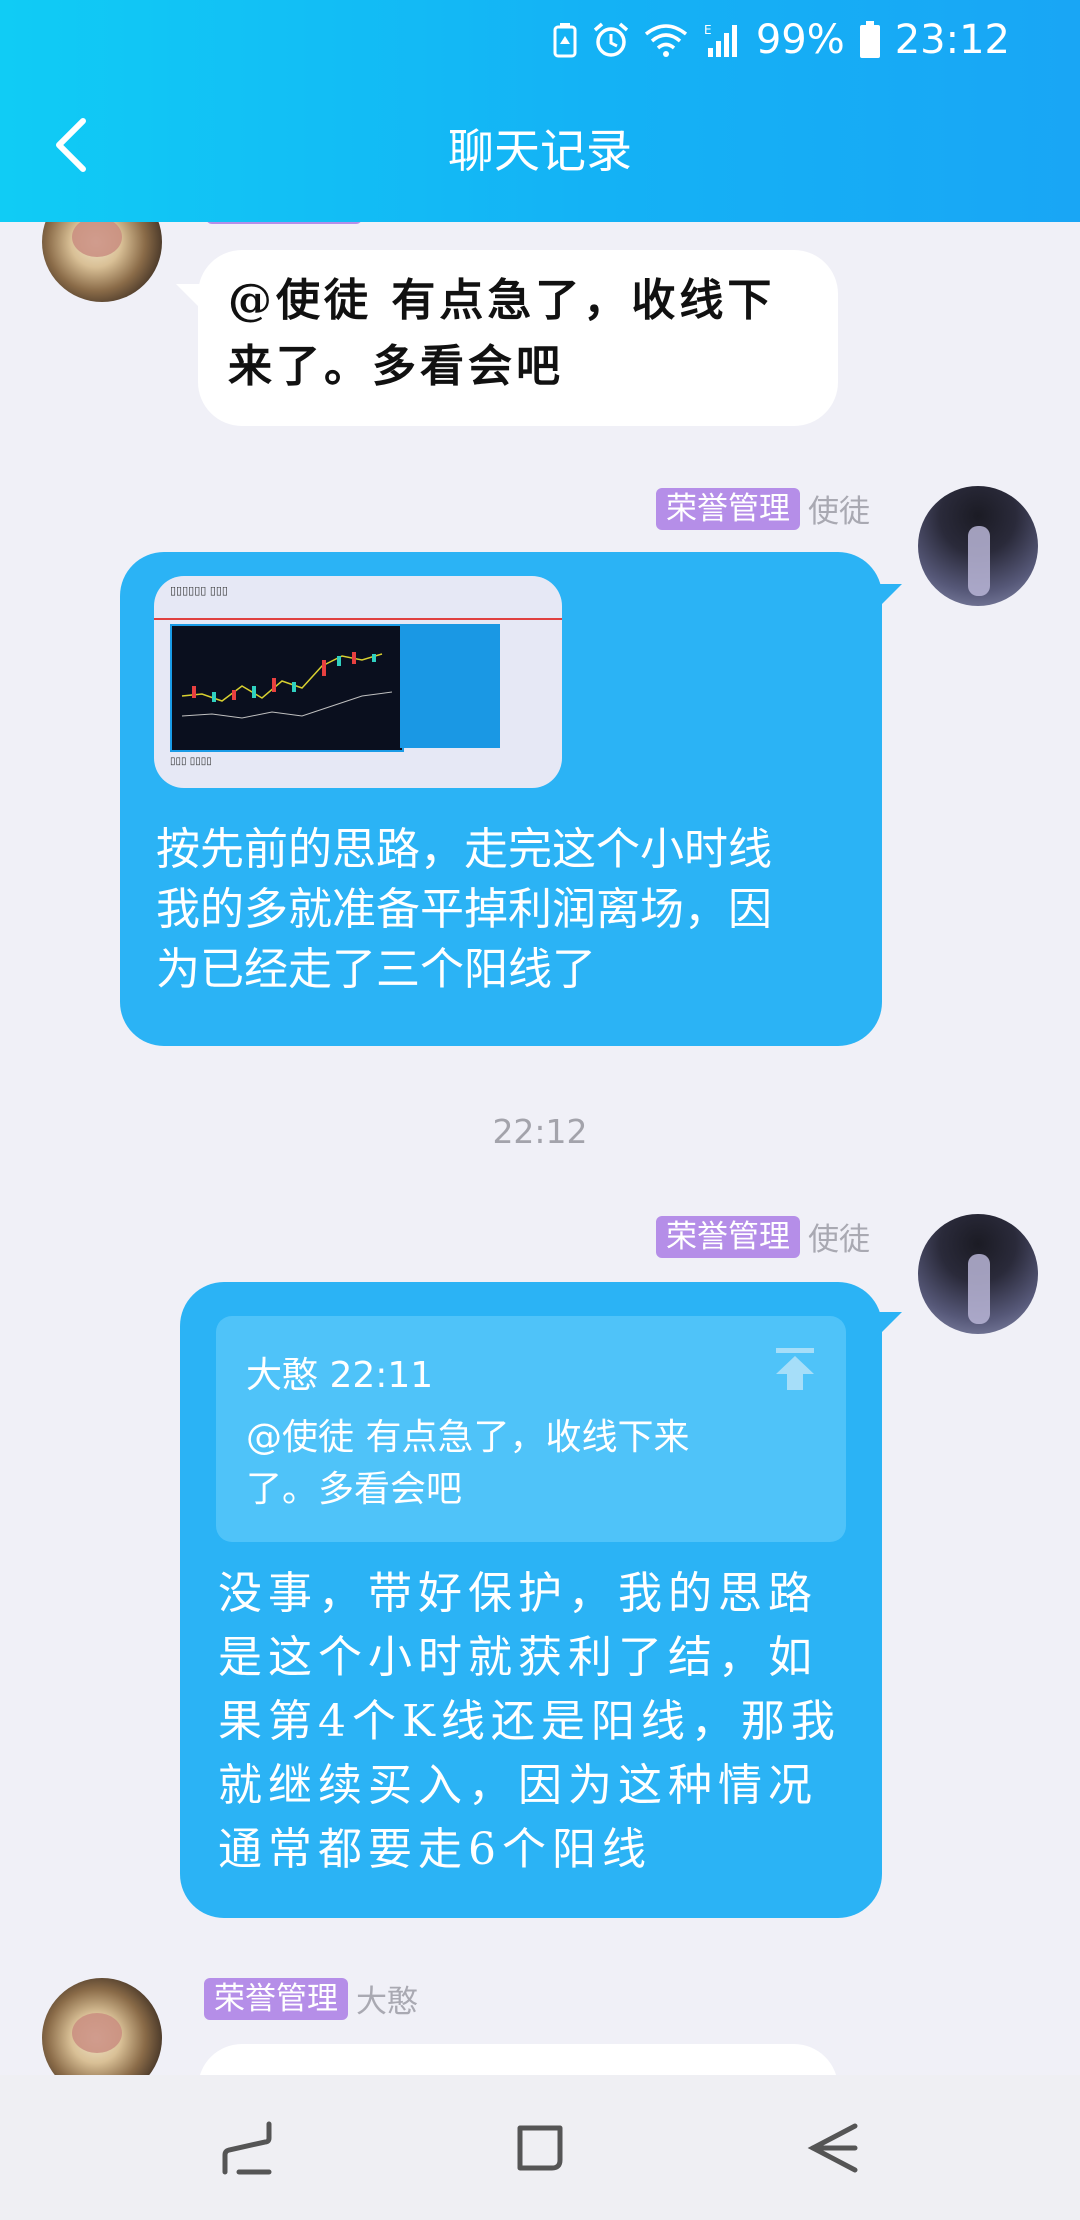  What do you see at coordinates (358, 612) in the screenshot?
I see `image-thumbnail-tabs` at bounding box center [358, 612].